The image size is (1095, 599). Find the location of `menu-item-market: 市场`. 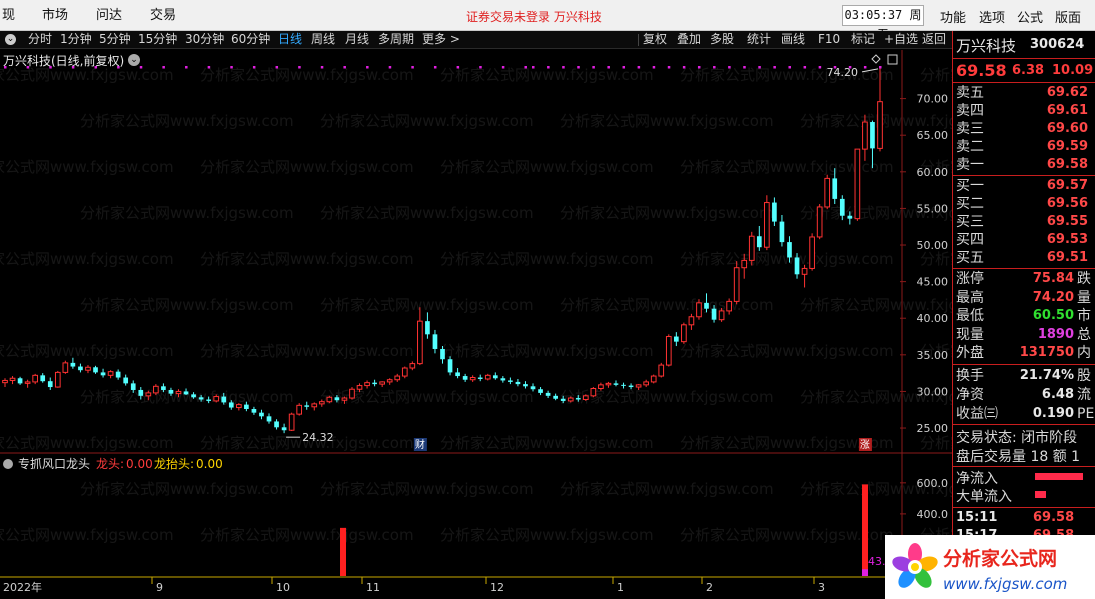

menu-item-market: 市场 is located at coordinates (55, 15).